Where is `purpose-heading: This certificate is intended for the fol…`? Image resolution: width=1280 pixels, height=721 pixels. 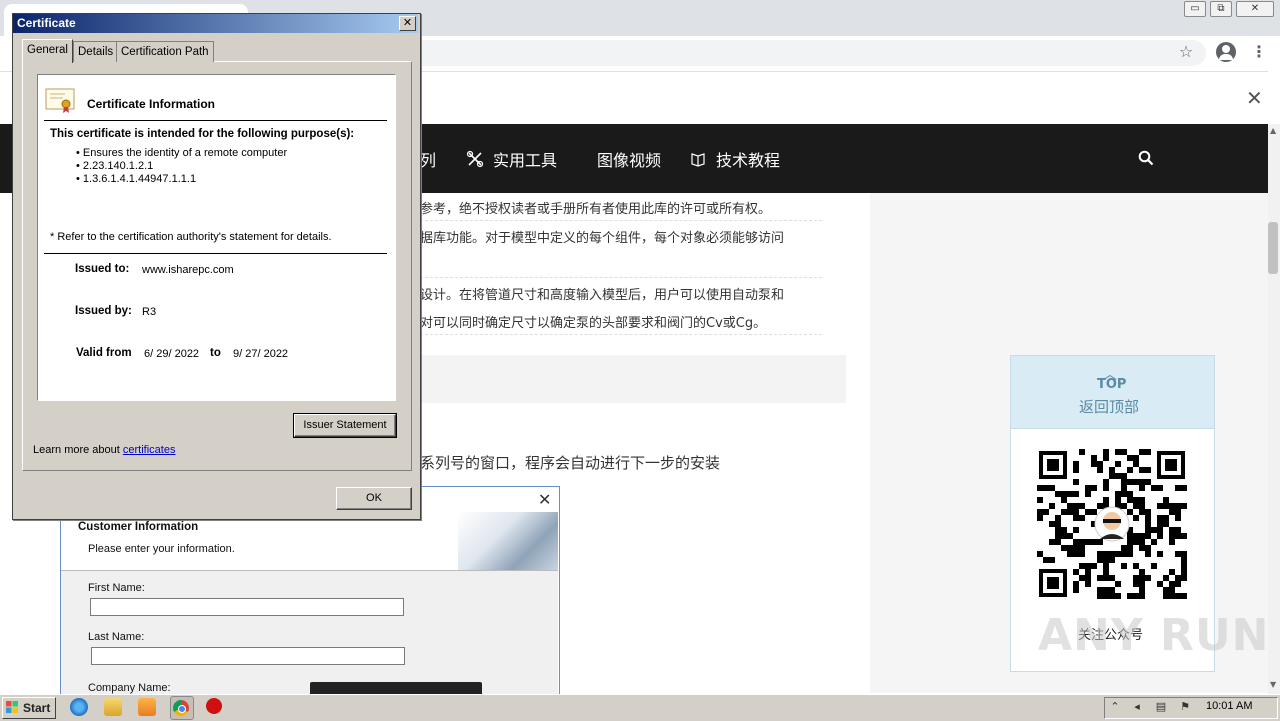
purpose-heading: This certificate is intended for the fol… is located at coordinates (202, 134).